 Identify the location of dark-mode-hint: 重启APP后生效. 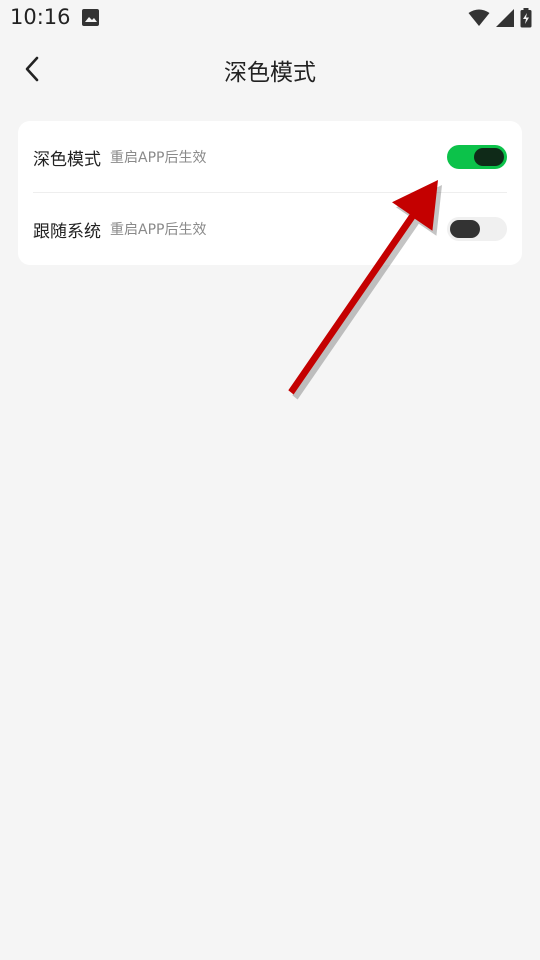
(158, 158).